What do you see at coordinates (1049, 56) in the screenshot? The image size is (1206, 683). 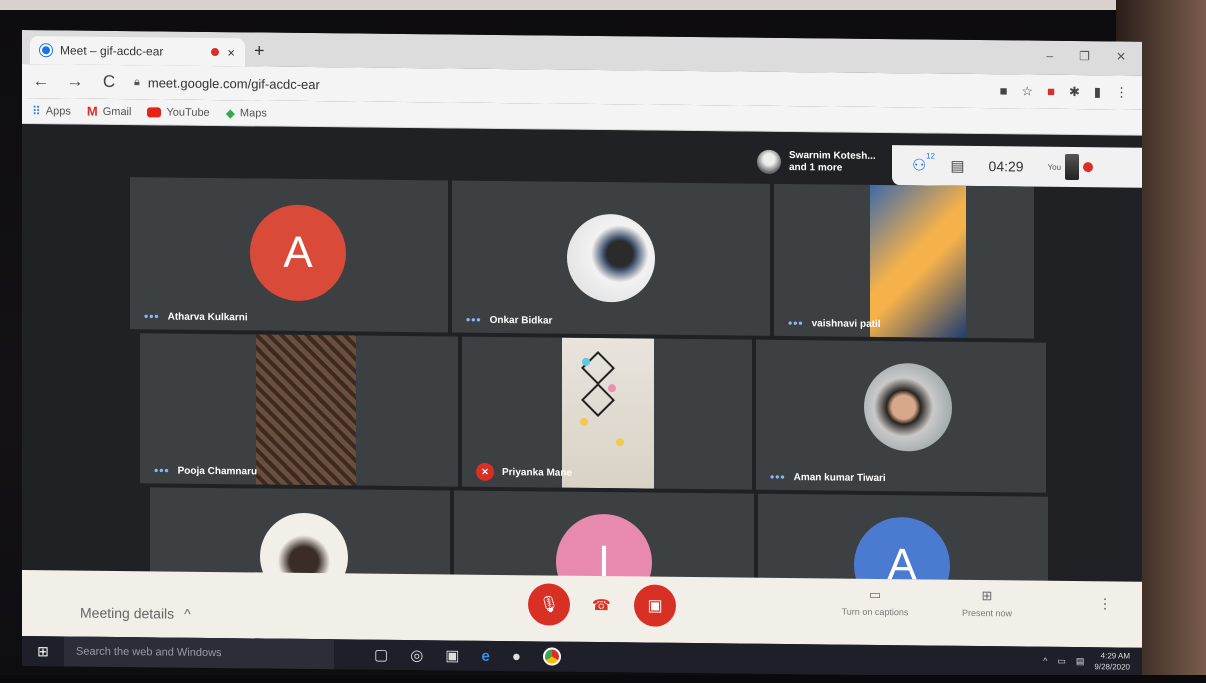 I see `minimize-button: –` at bounding box center [1049, 56].